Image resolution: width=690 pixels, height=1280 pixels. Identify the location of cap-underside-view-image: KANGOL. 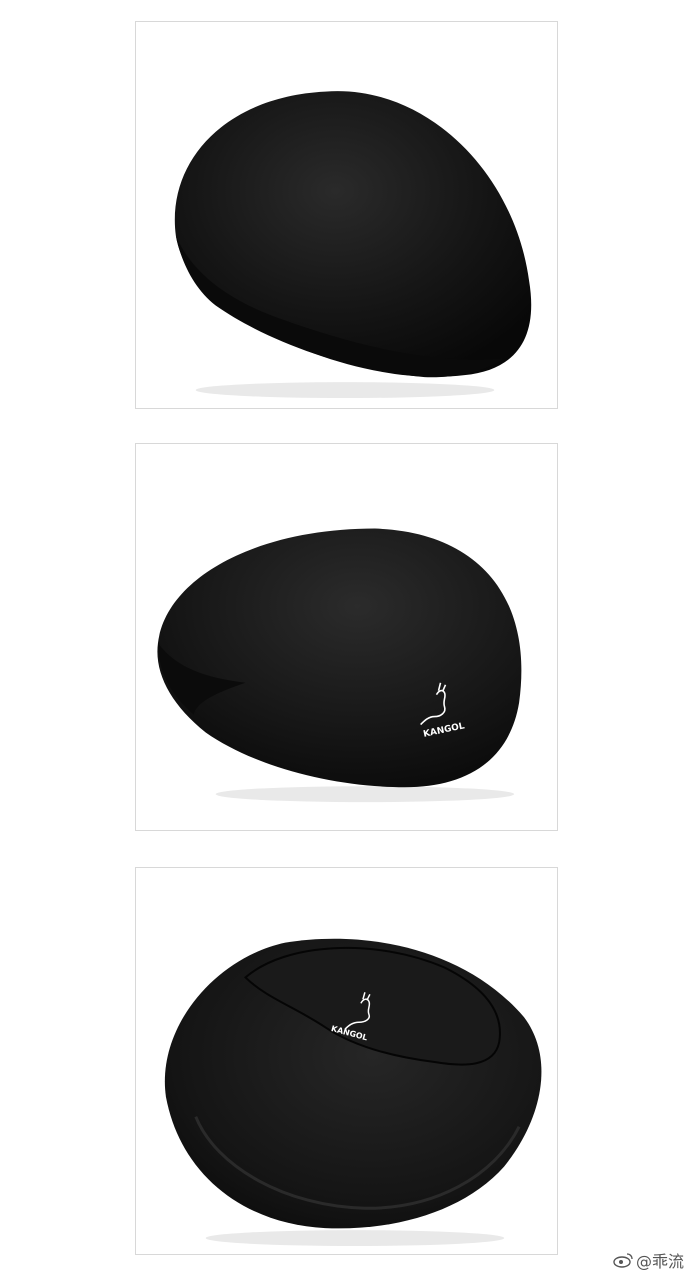
(353, 1092).